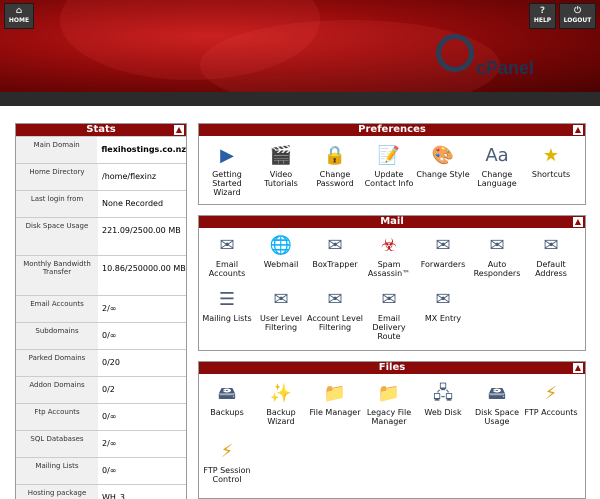  What do you see at coordinates (143, 149) in the screenshot?
I see `stats-row-value: flexihostings.co.nz` at bounding box center [143, 149].